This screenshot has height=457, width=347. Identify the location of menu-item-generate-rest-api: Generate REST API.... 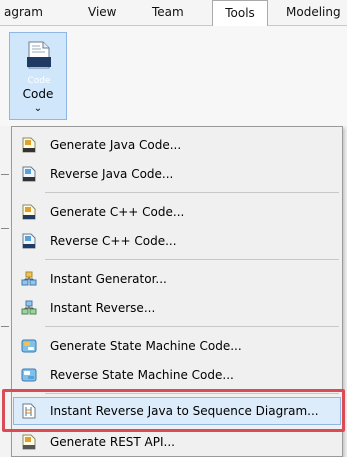
(177, 442).